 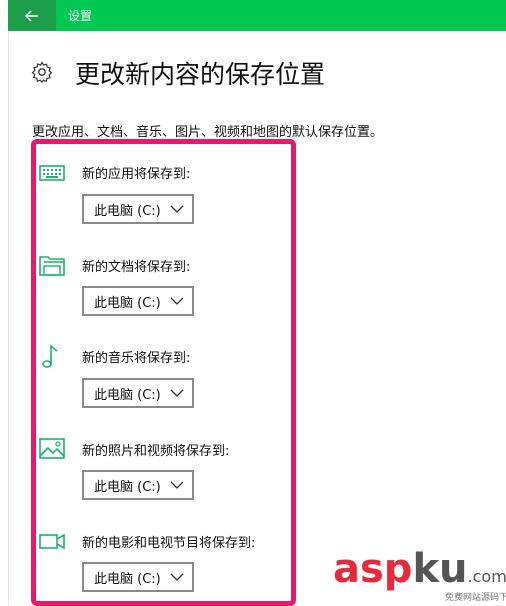 What do you see at coordinates (52, 448) in the screenshot?
I see `image-icon` at bounding box center [52, 448].